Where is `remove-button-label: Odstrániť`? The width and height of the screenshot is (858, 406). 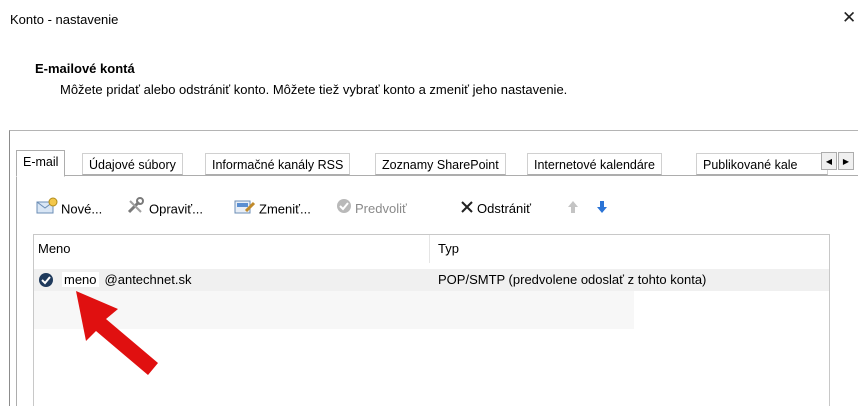 remove-button-label: Odstrániť is located at coordinates (504, 208).